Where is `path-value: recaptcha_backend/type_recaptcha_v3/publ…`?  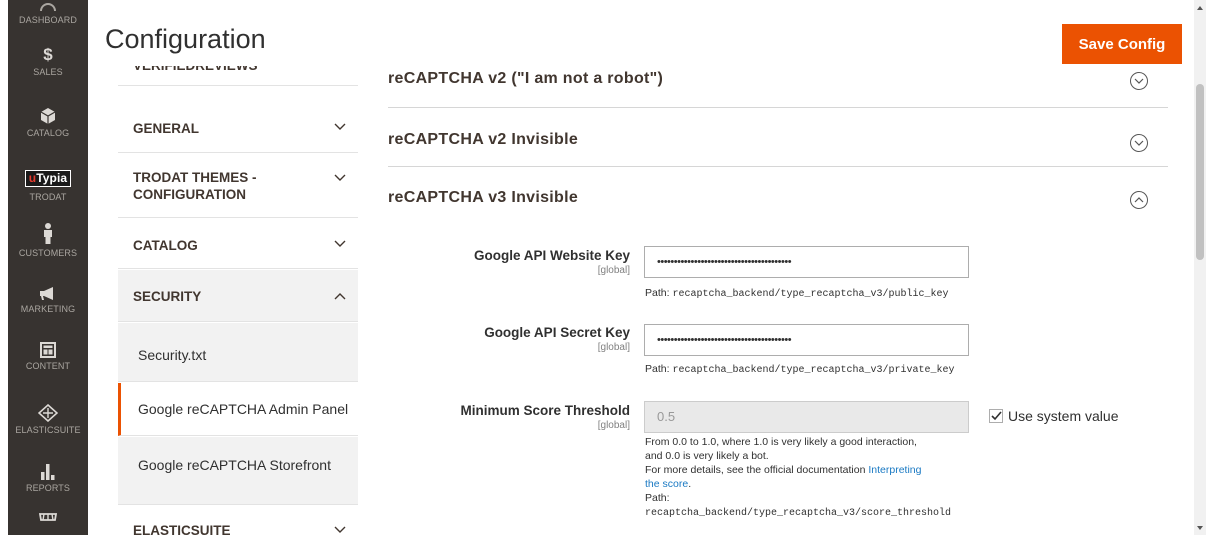 path-value: recaptcha_backend/type_recaptcha_v3/publ… is located at coordinates (810, 294).